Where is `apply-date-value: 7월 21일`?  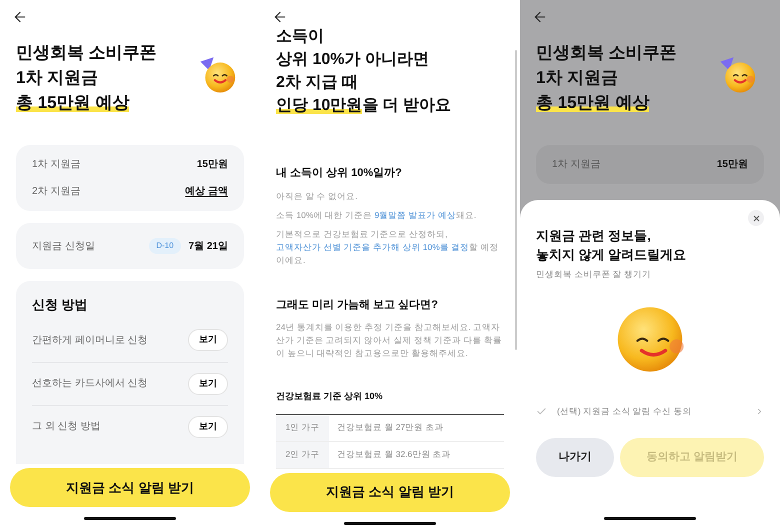
apply-date-value: 7월 21일 is located at coordinates (208, 247).